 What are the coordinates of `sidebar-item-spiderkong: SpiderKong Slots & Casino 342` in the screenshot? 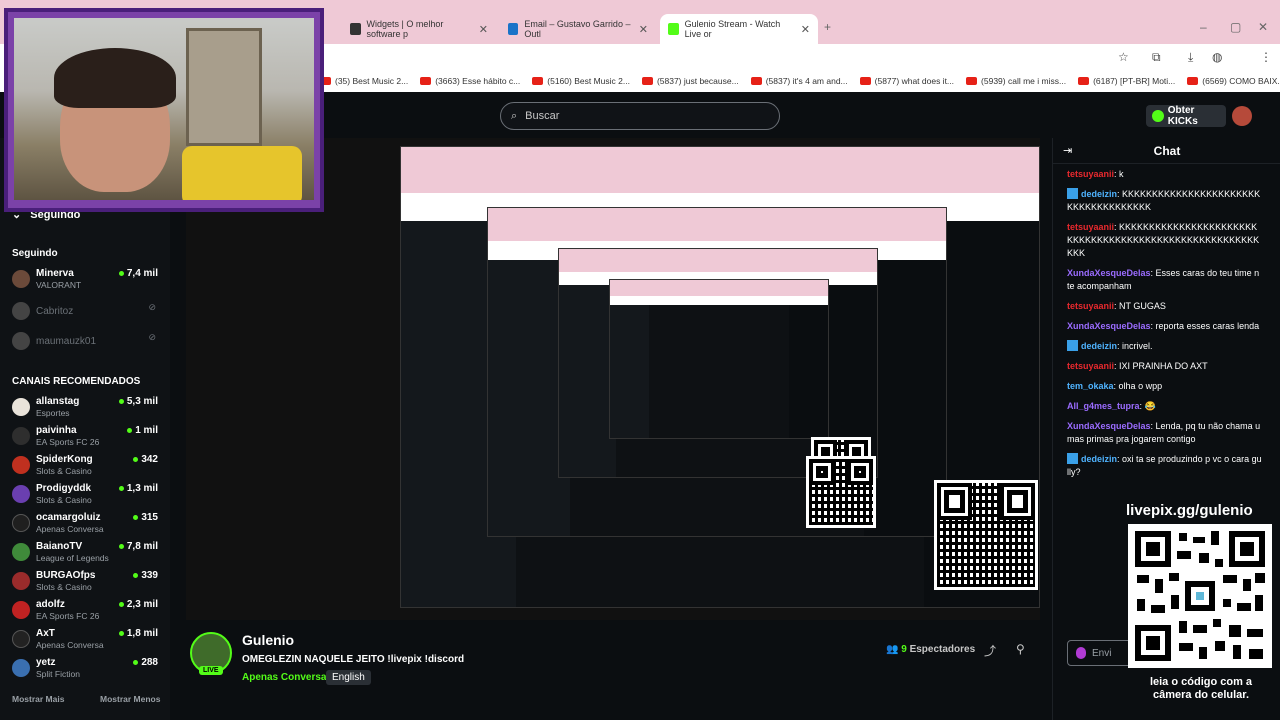 It's located at (87, 466).